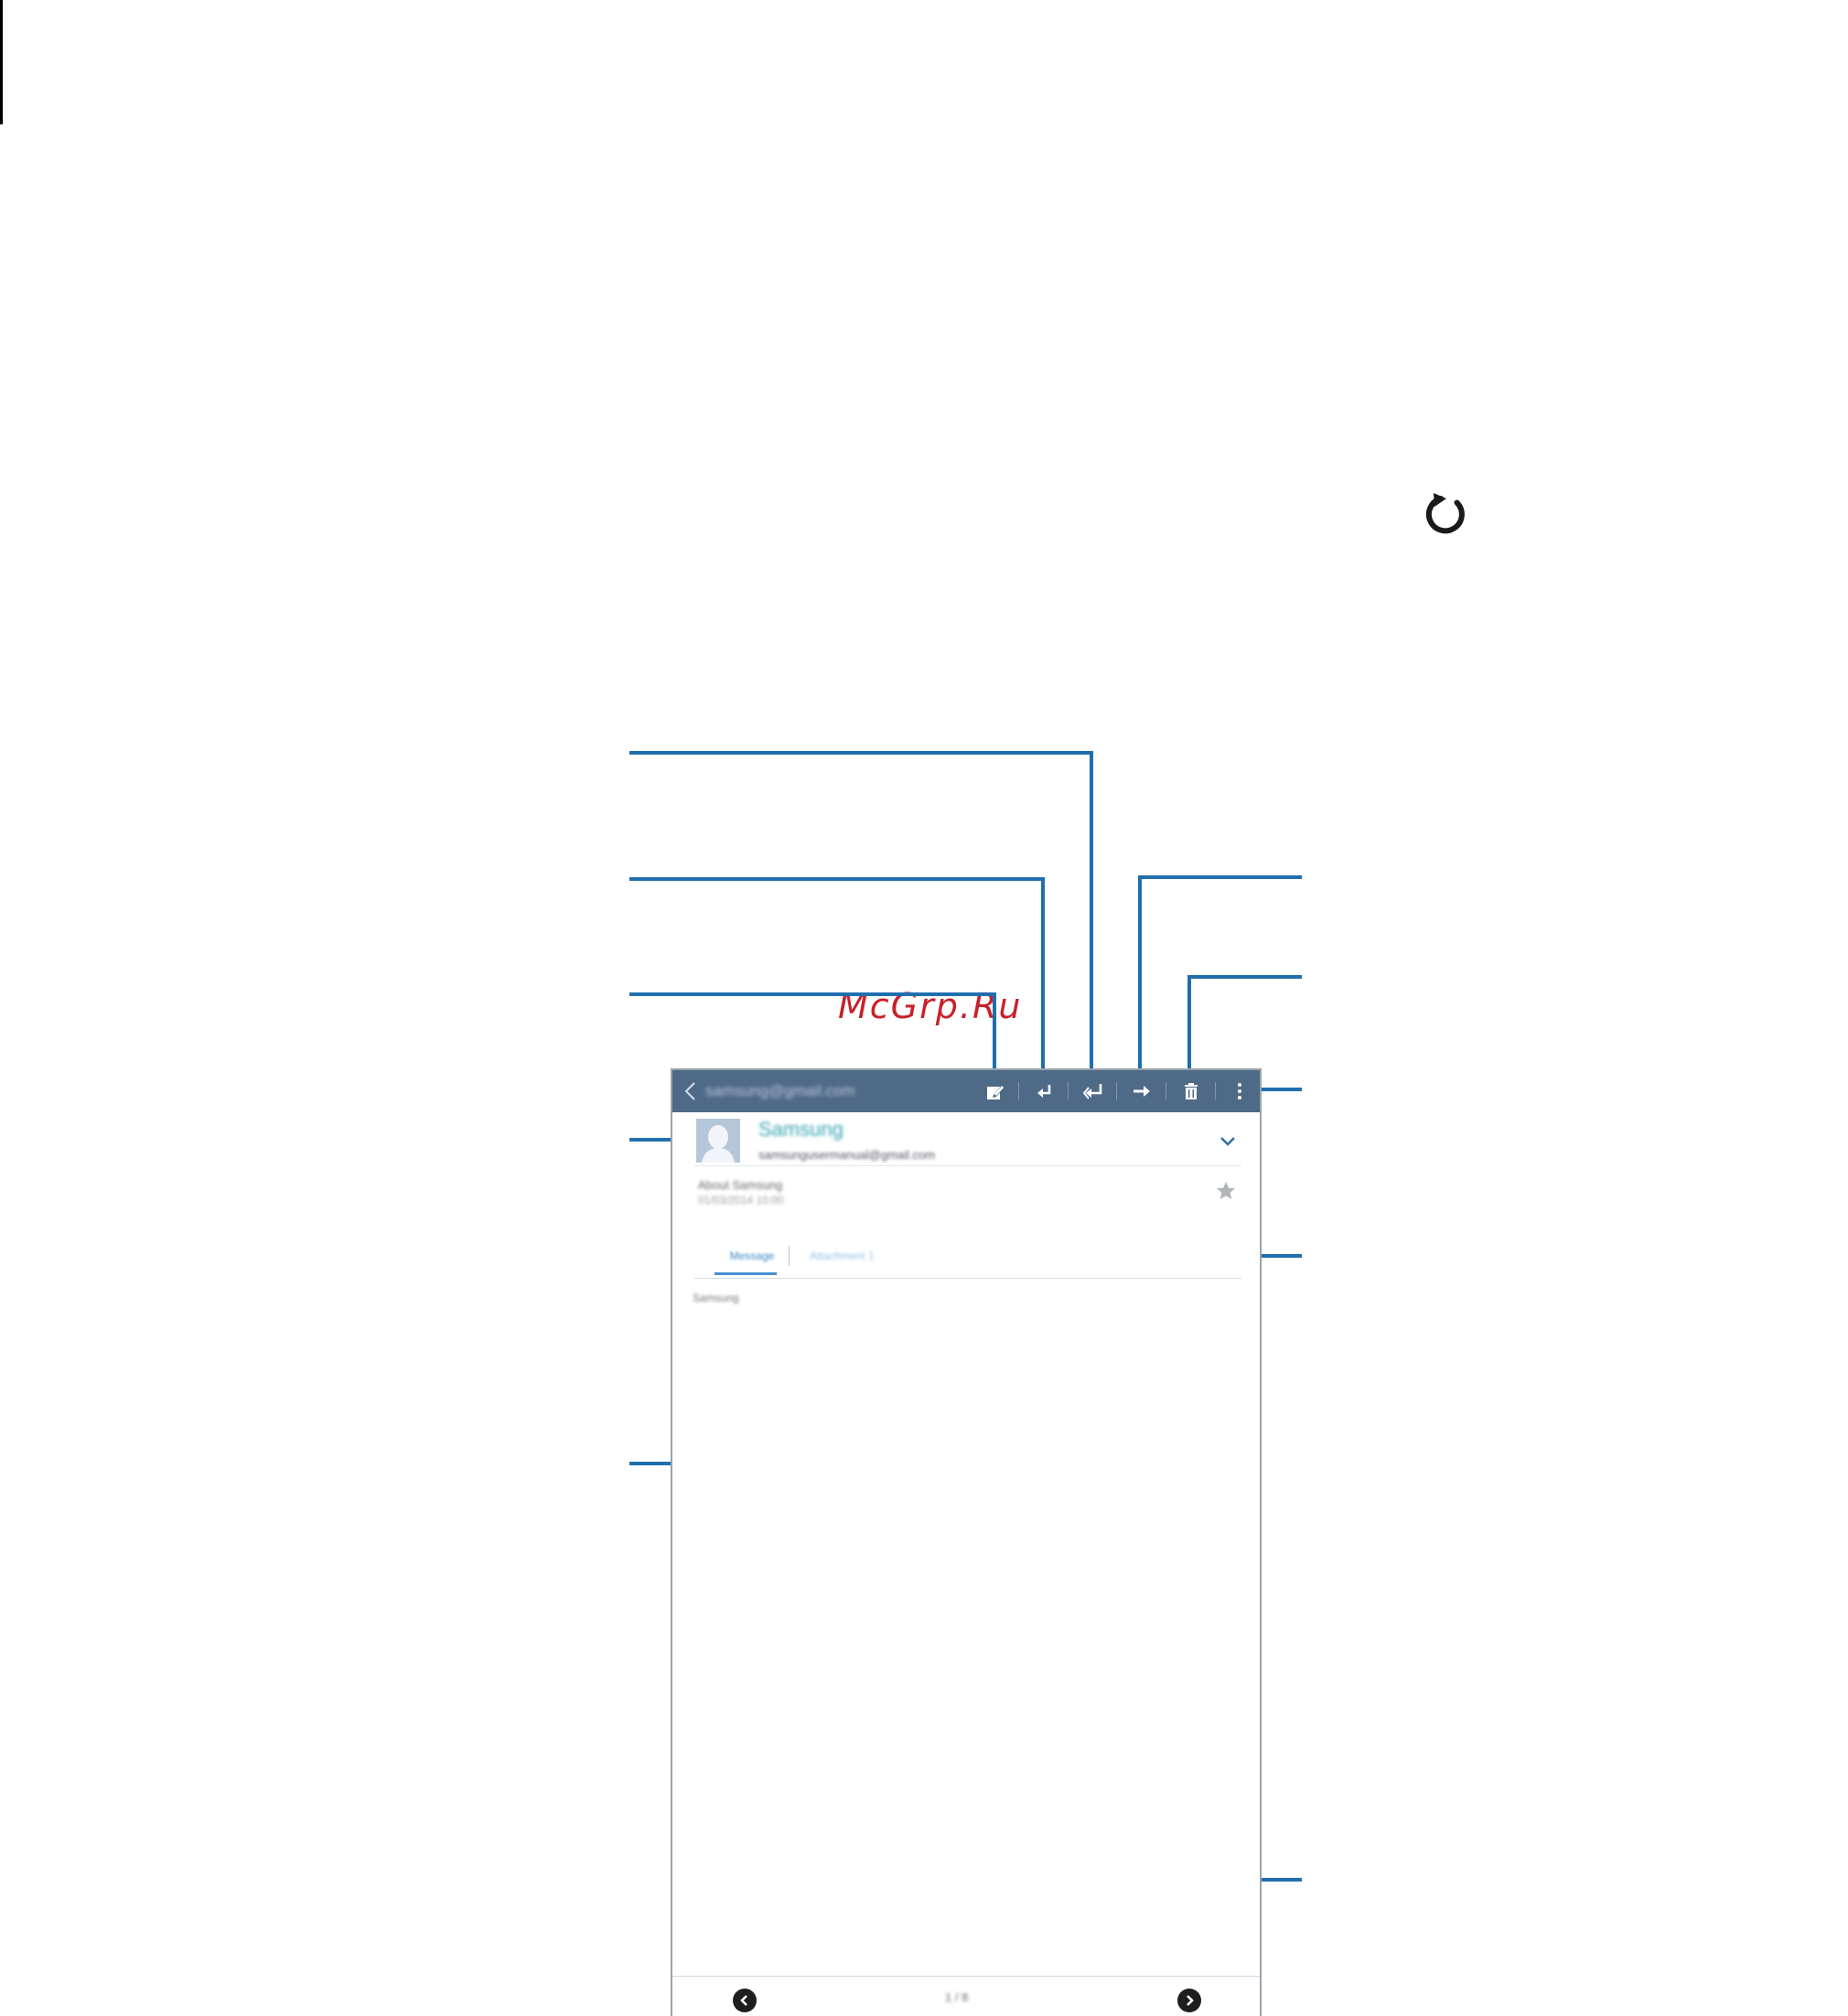  What do you see at coordinates (800, 1129) in the screenshot?
I see `sender-name: Samsung` at bounding box center [800, 1129].